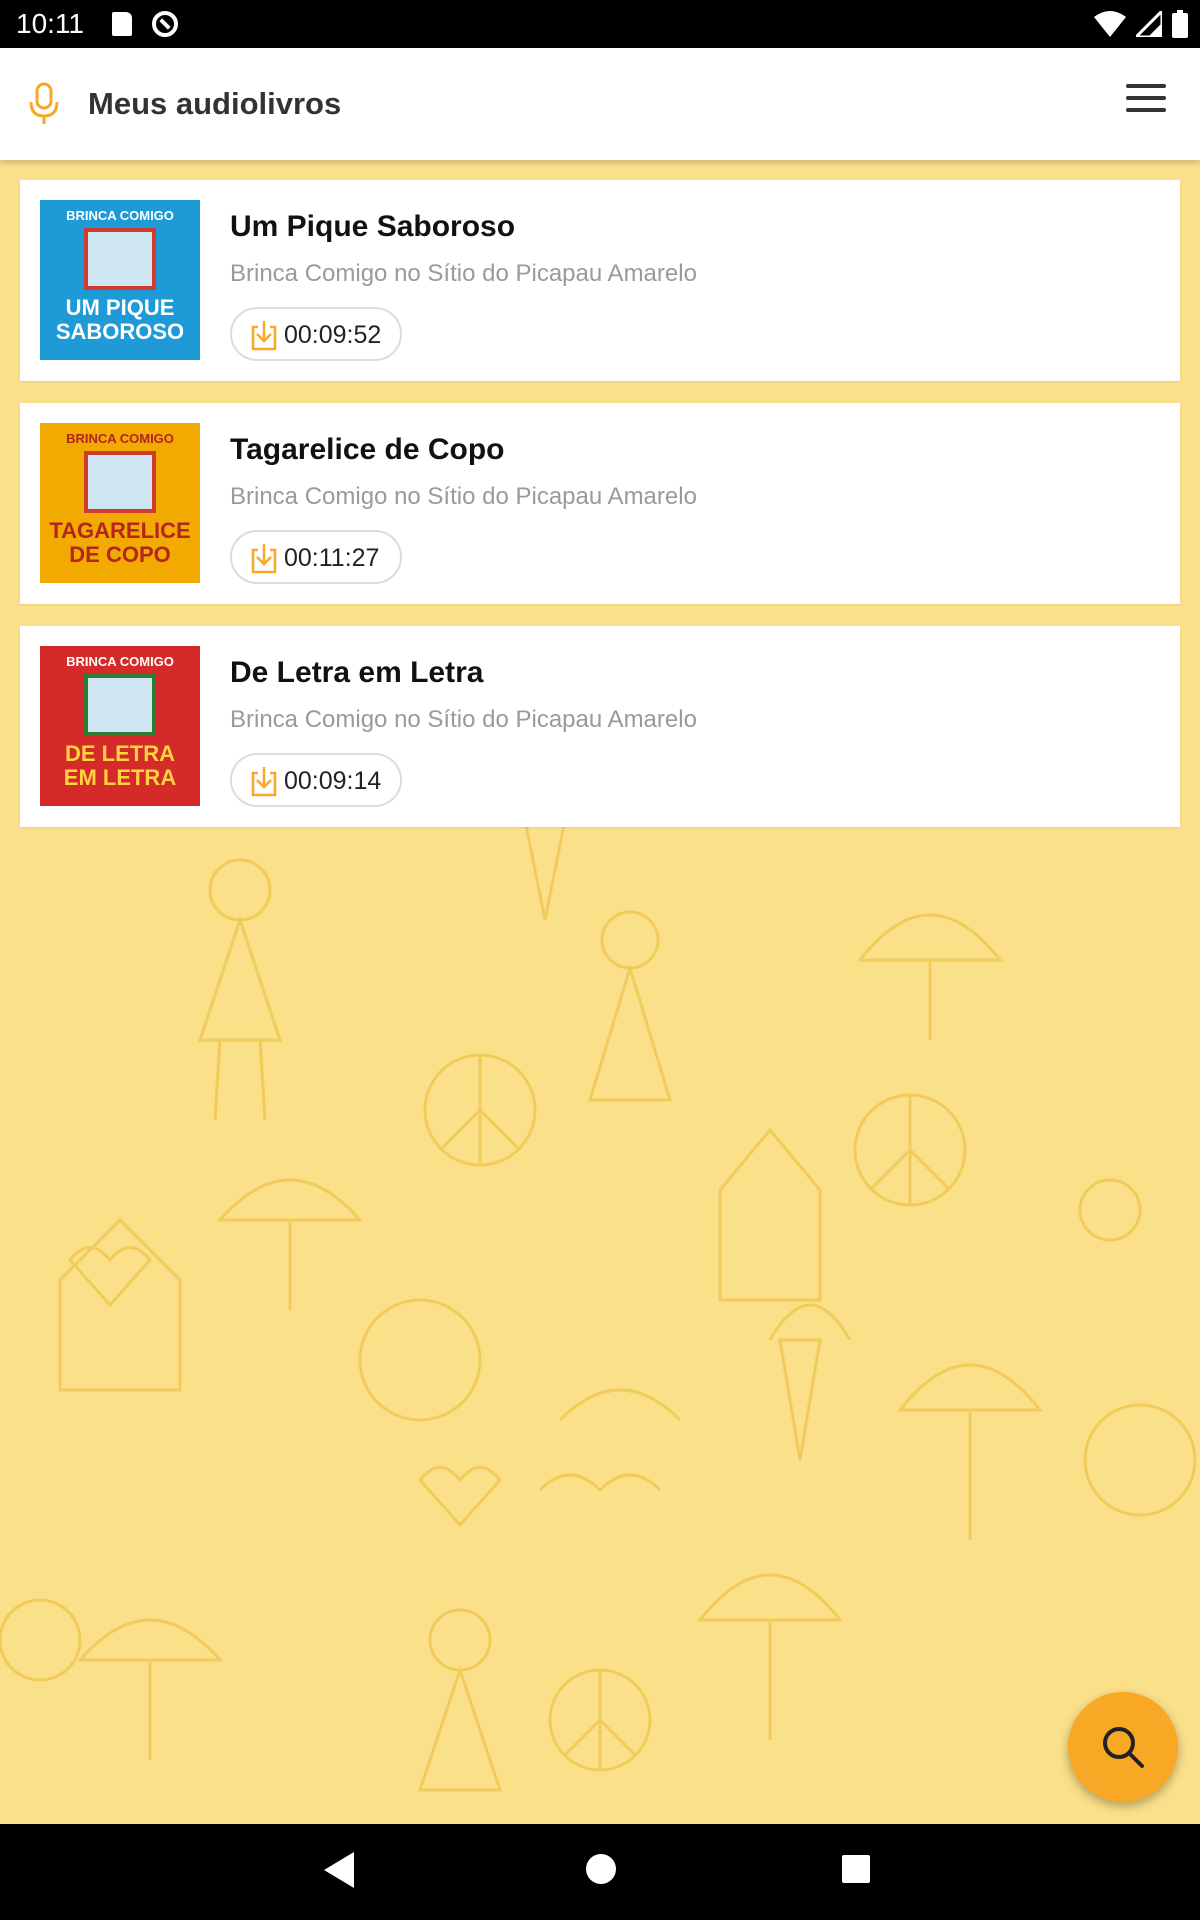  Describe the element at coordinates (856, 1869) in the screenshot. I see `recents-icon` at that location.